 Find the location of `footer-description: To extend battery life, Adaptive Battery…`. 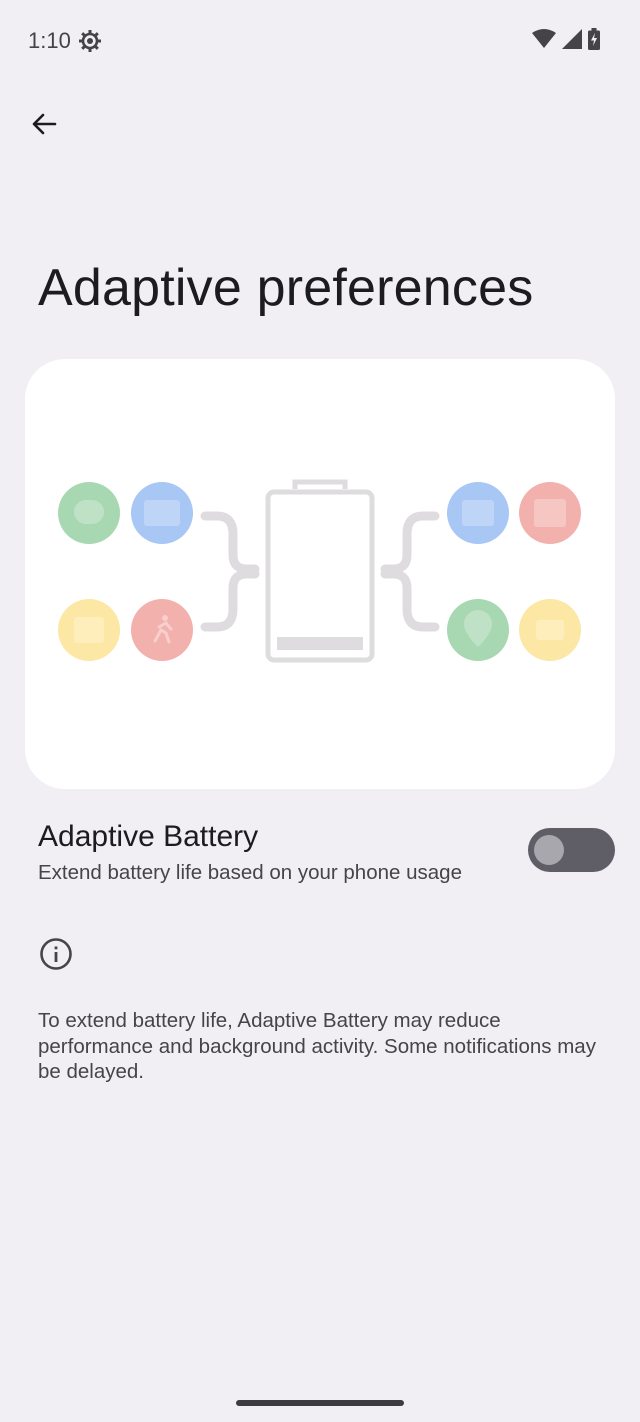

footer-description: To extend battery life, Adaptive Battery… is located at coordinates (317, 1046).